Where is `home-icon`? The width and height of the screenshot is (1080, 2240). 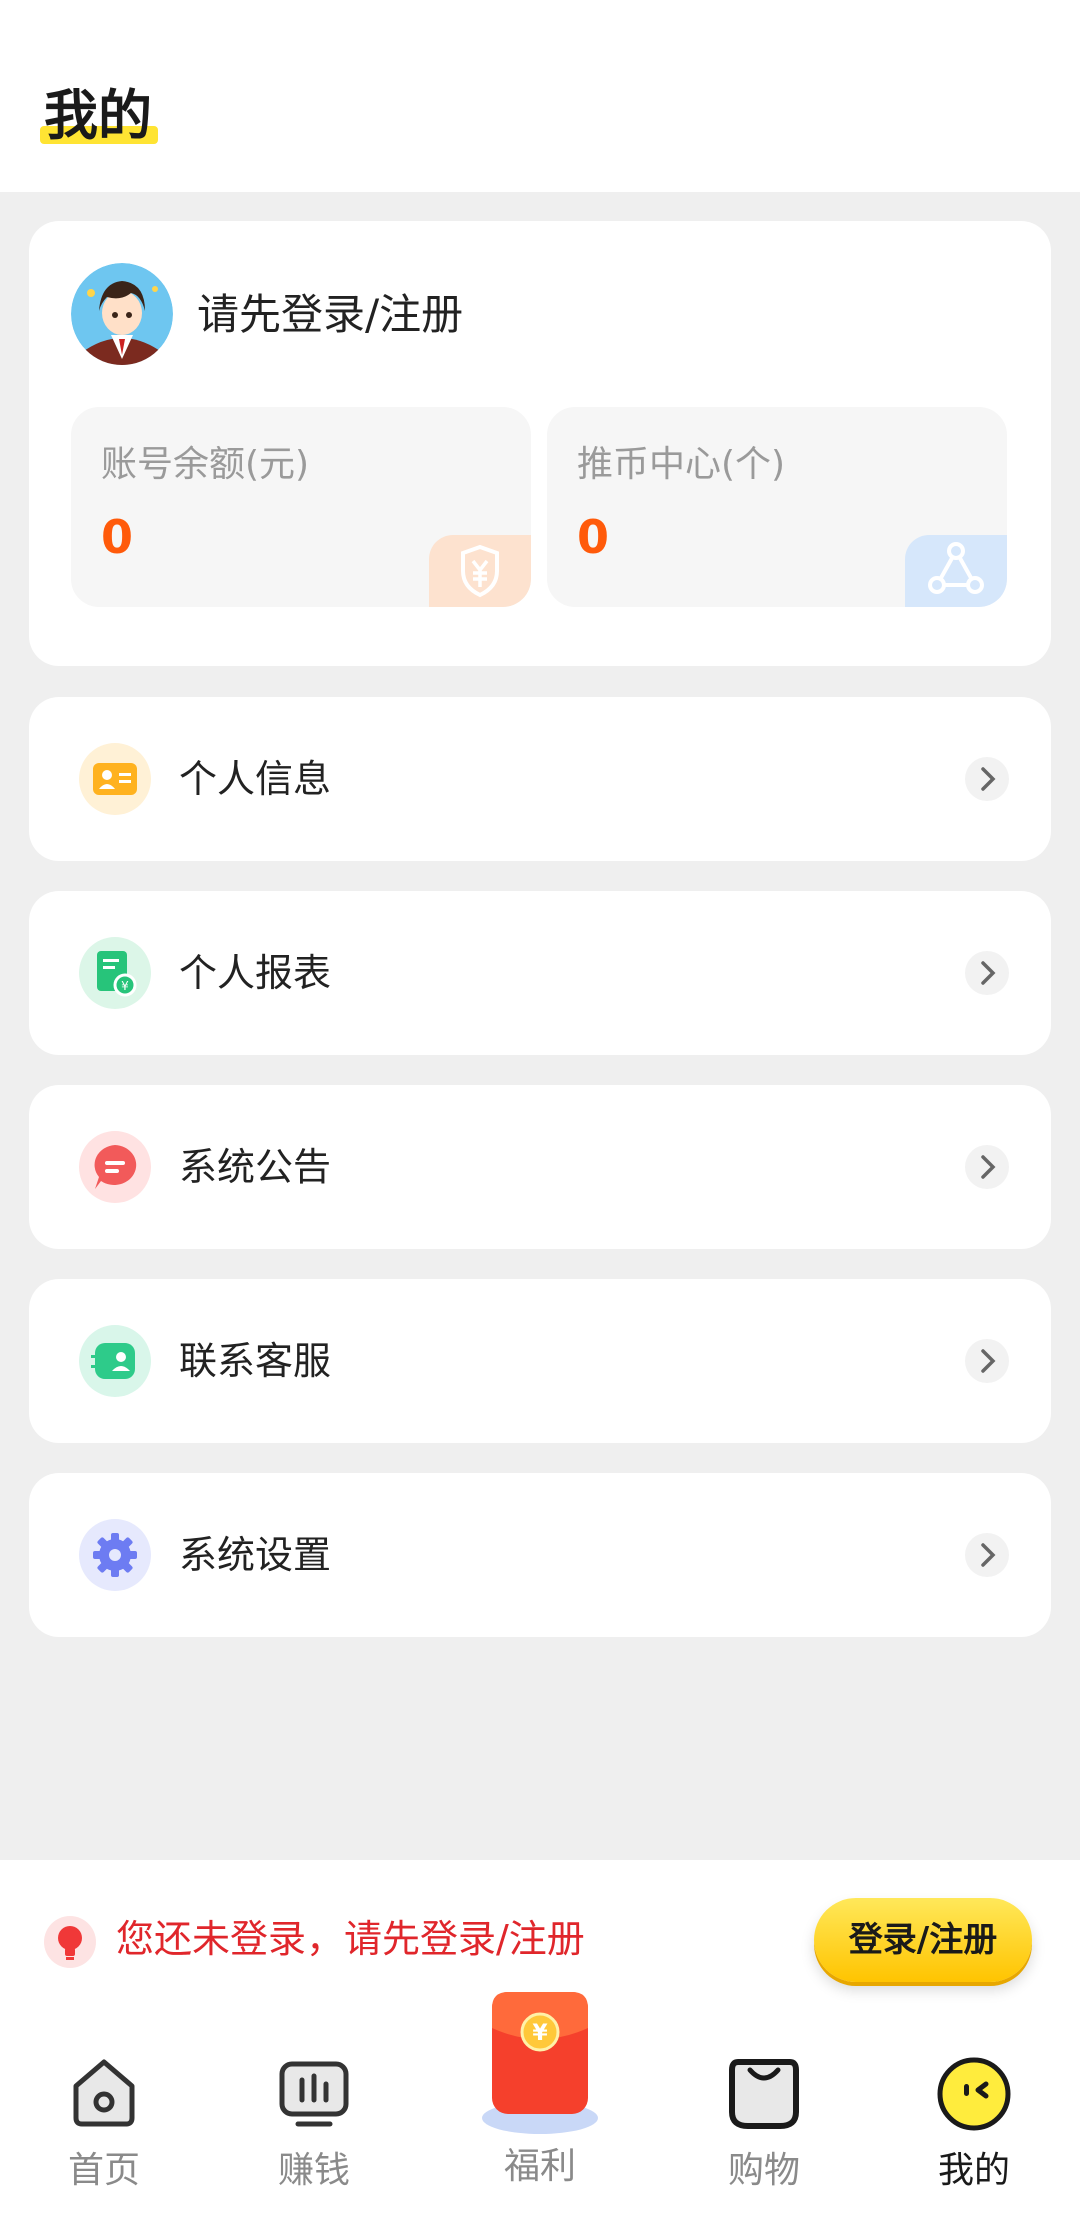 home-icon is located at coordinates (104, 2093).